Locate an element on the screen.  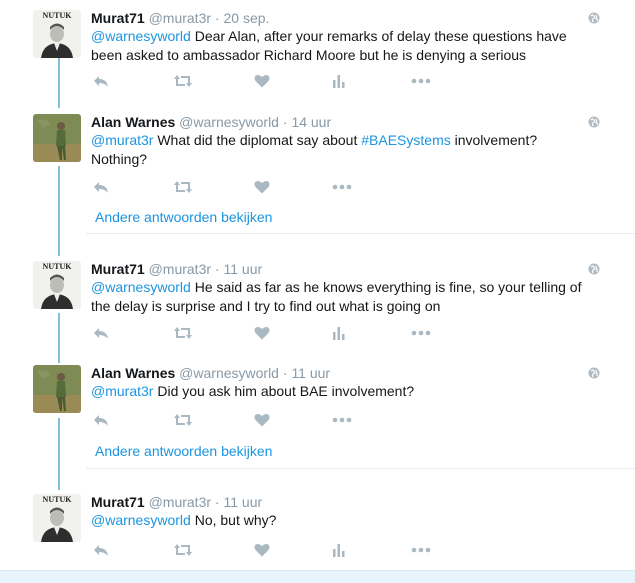
hashtag-link: #BAESystems is located at coordinates (405, 140).